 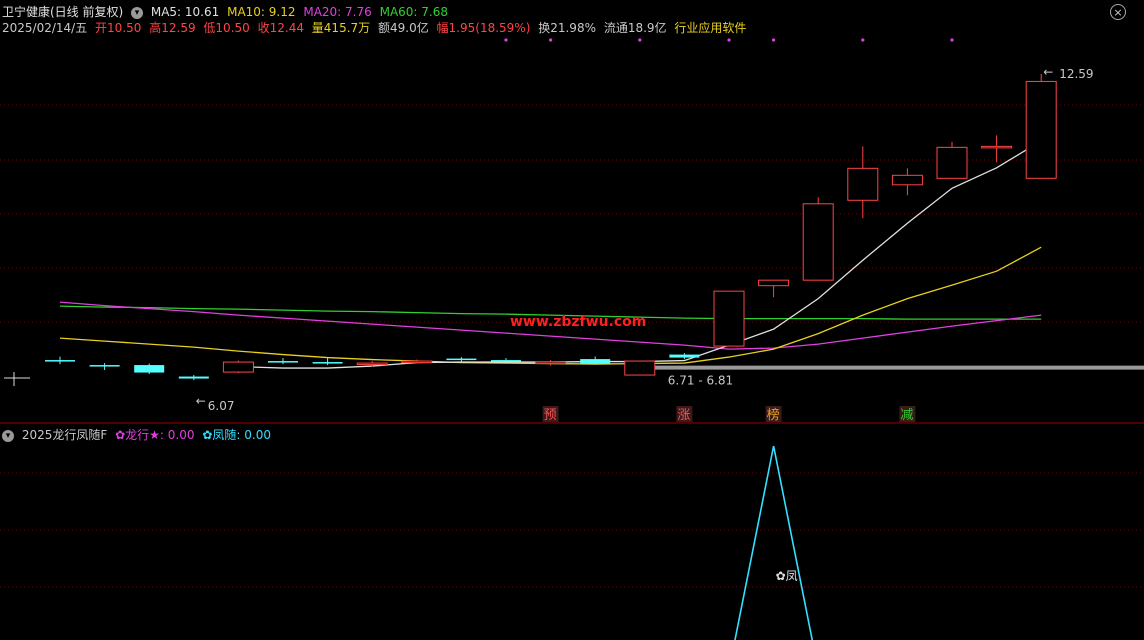 I want to click on indicator-line, so click(x=774, y=542).